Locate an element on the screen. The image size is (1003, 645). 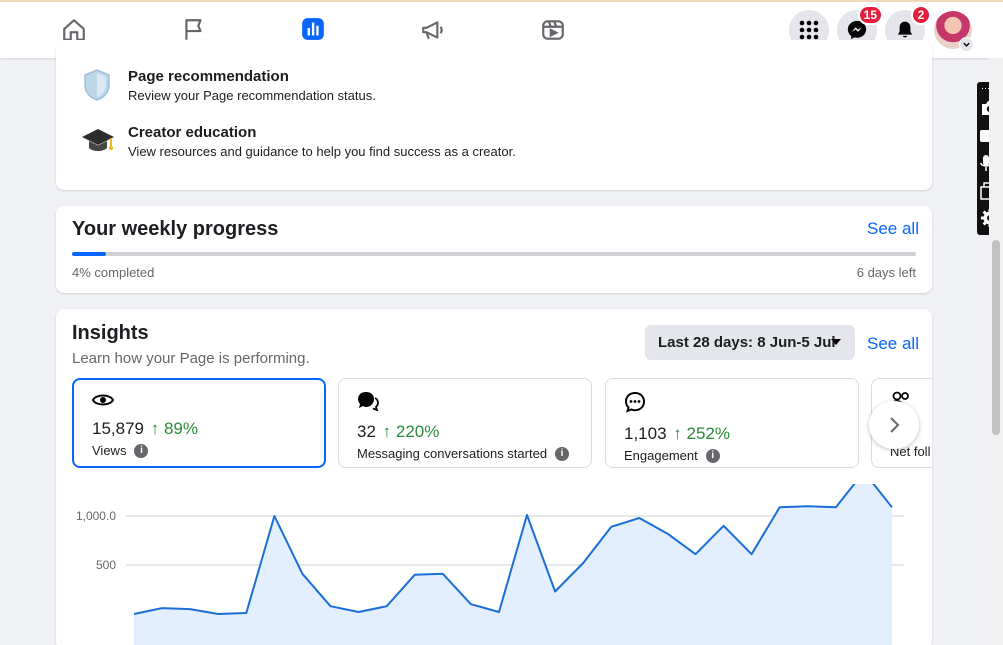
grid-icon is located at coordinates (809, 30).